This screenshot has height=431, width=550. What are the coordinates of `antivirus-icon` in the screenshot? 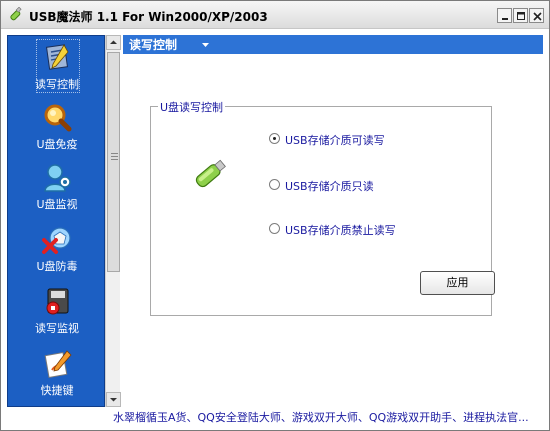 It's located at (57, 240).